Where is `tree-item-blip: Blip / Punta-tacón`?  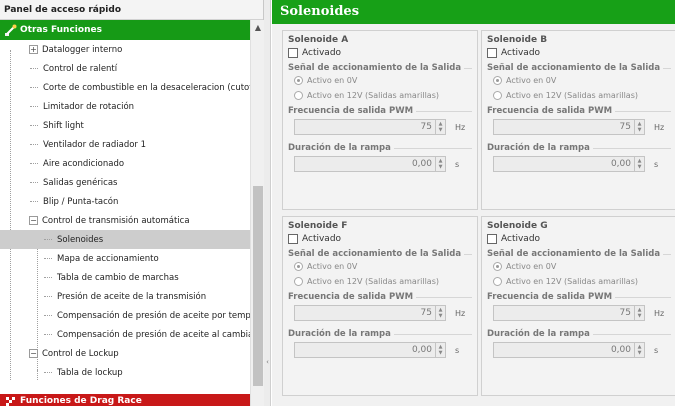 tree-item-blip: Blip / Punta-tacón is located at coordinates (125, 201).